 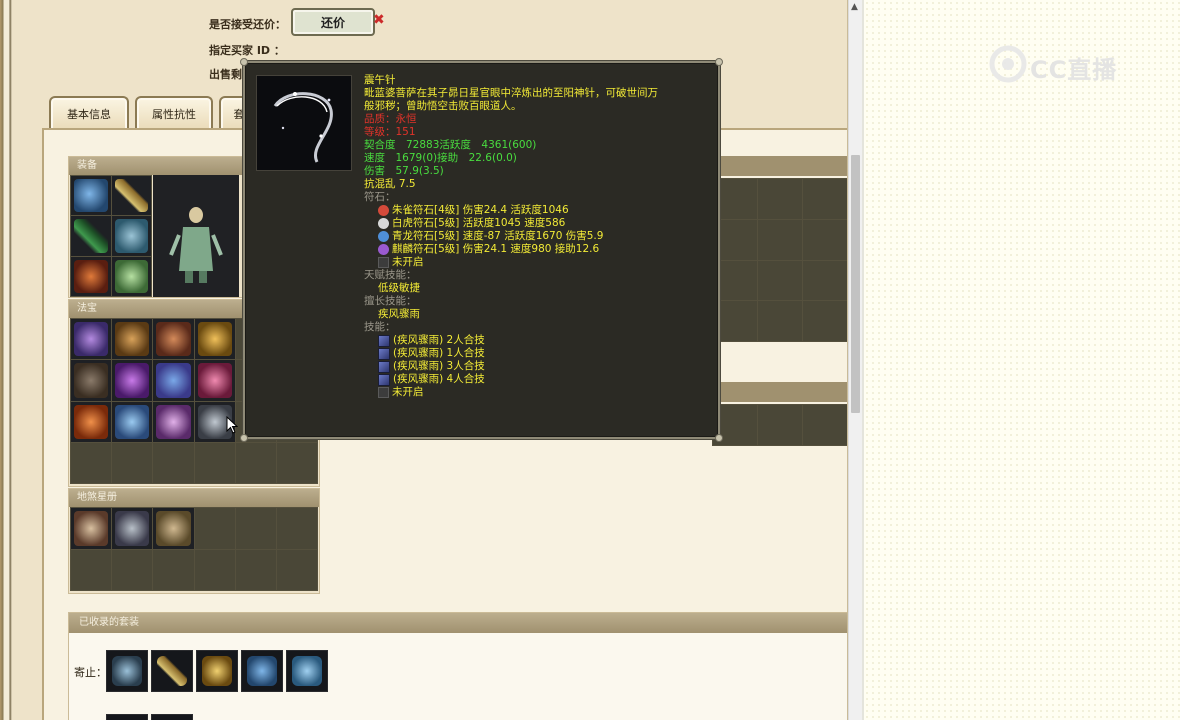 What do you see at coordinates (496, 249) in the screenshot?
I see `rune-text: 麒麟符石[5级] 伤害24.1 速度980 接助12.6` at bounding box center [496, 249].